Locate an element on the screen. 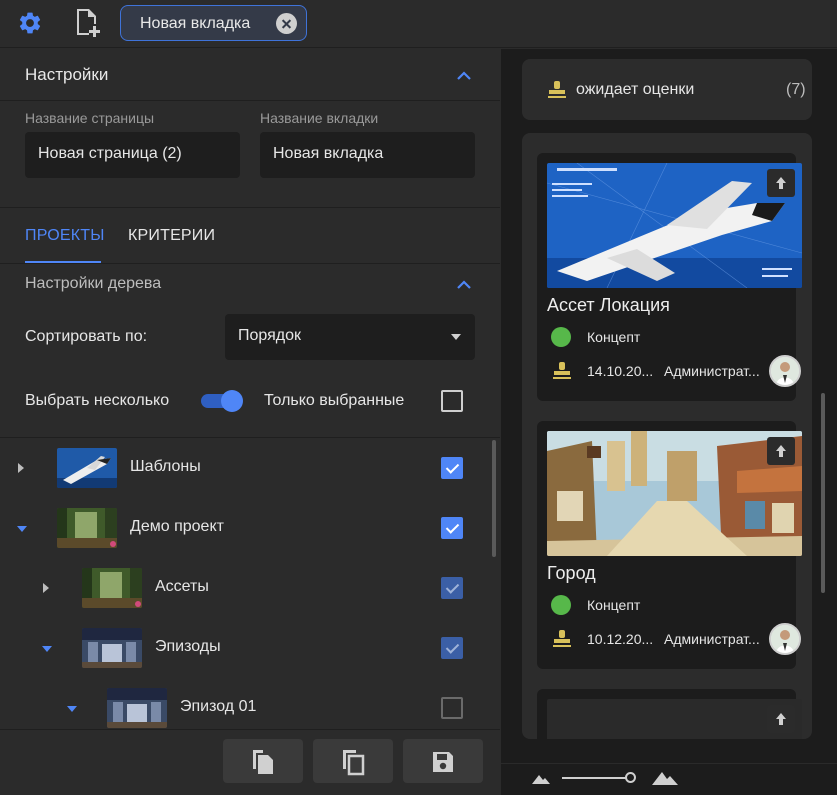 This screenshot has width=837, height=795. multi-select-toggle is located at coordinates (223, 401).